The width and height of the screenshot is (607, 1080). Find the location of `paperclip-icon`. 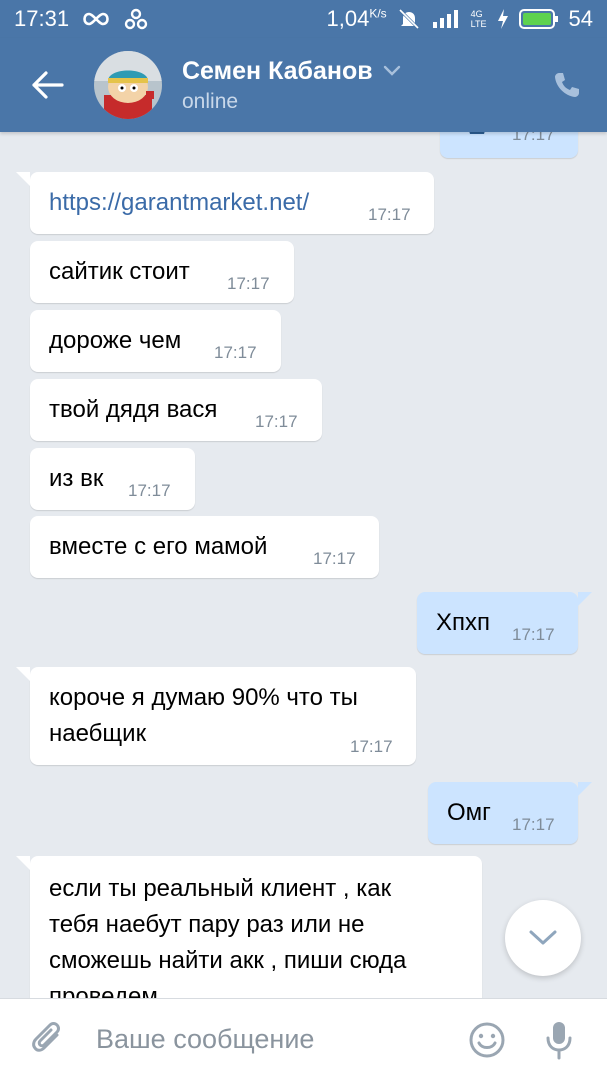

paperclip-icon is located at coordinates (46, 1036).